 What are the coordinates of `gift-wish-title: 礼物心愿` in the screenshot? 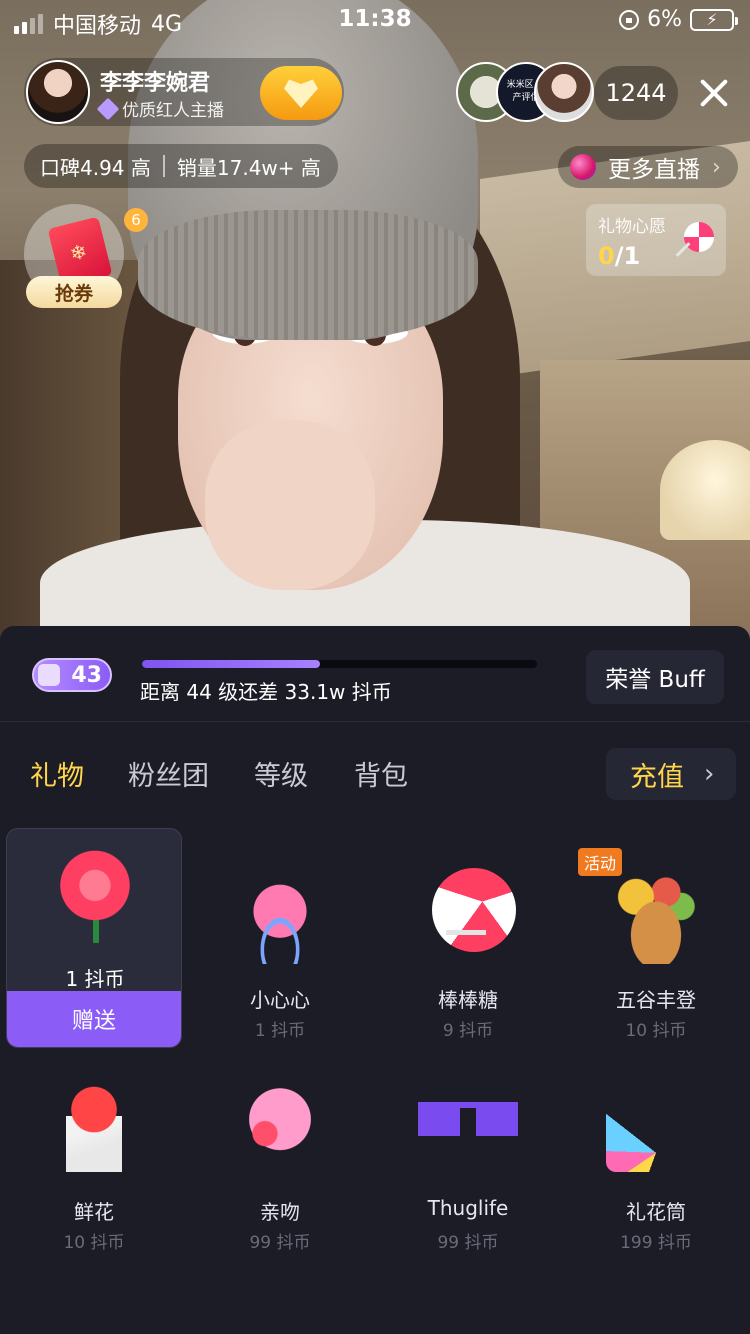 It's located at (632, 227).